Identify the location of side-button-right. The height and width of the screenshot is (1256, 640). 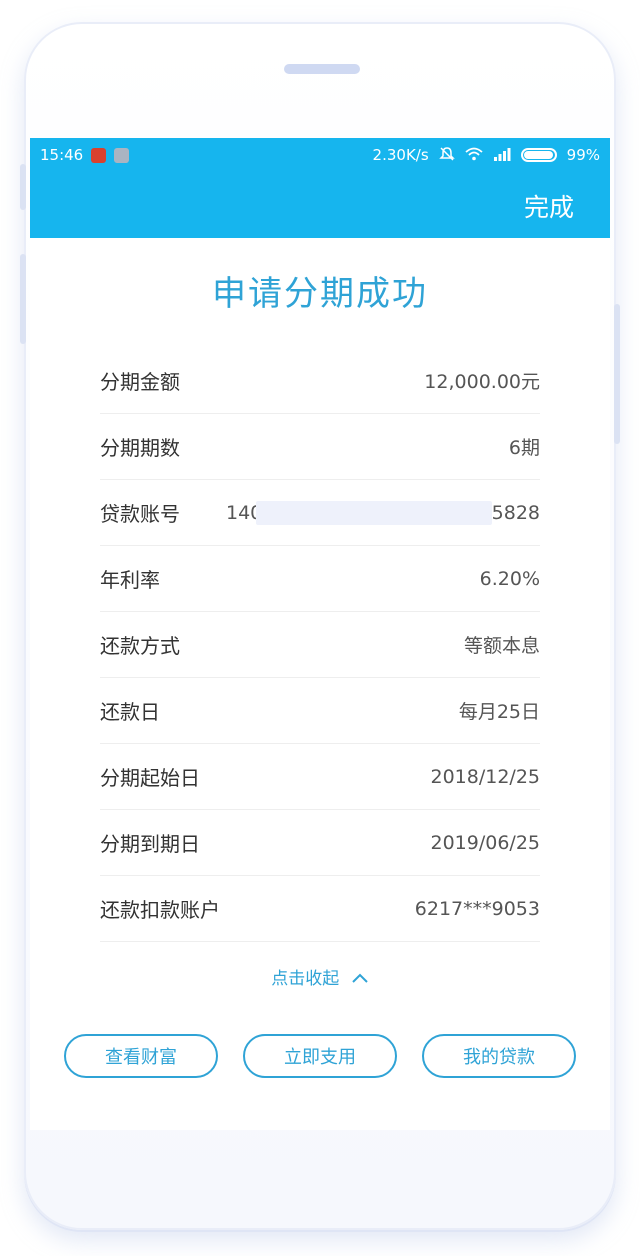
(617, 374).